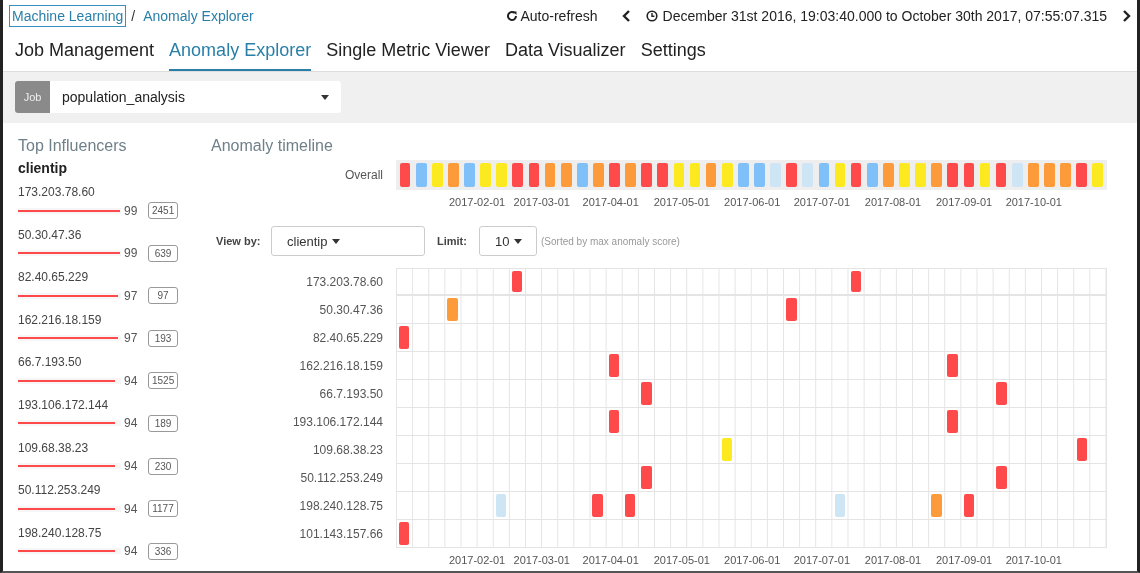  I want to click on count-badge: 97, so click(163, 296).